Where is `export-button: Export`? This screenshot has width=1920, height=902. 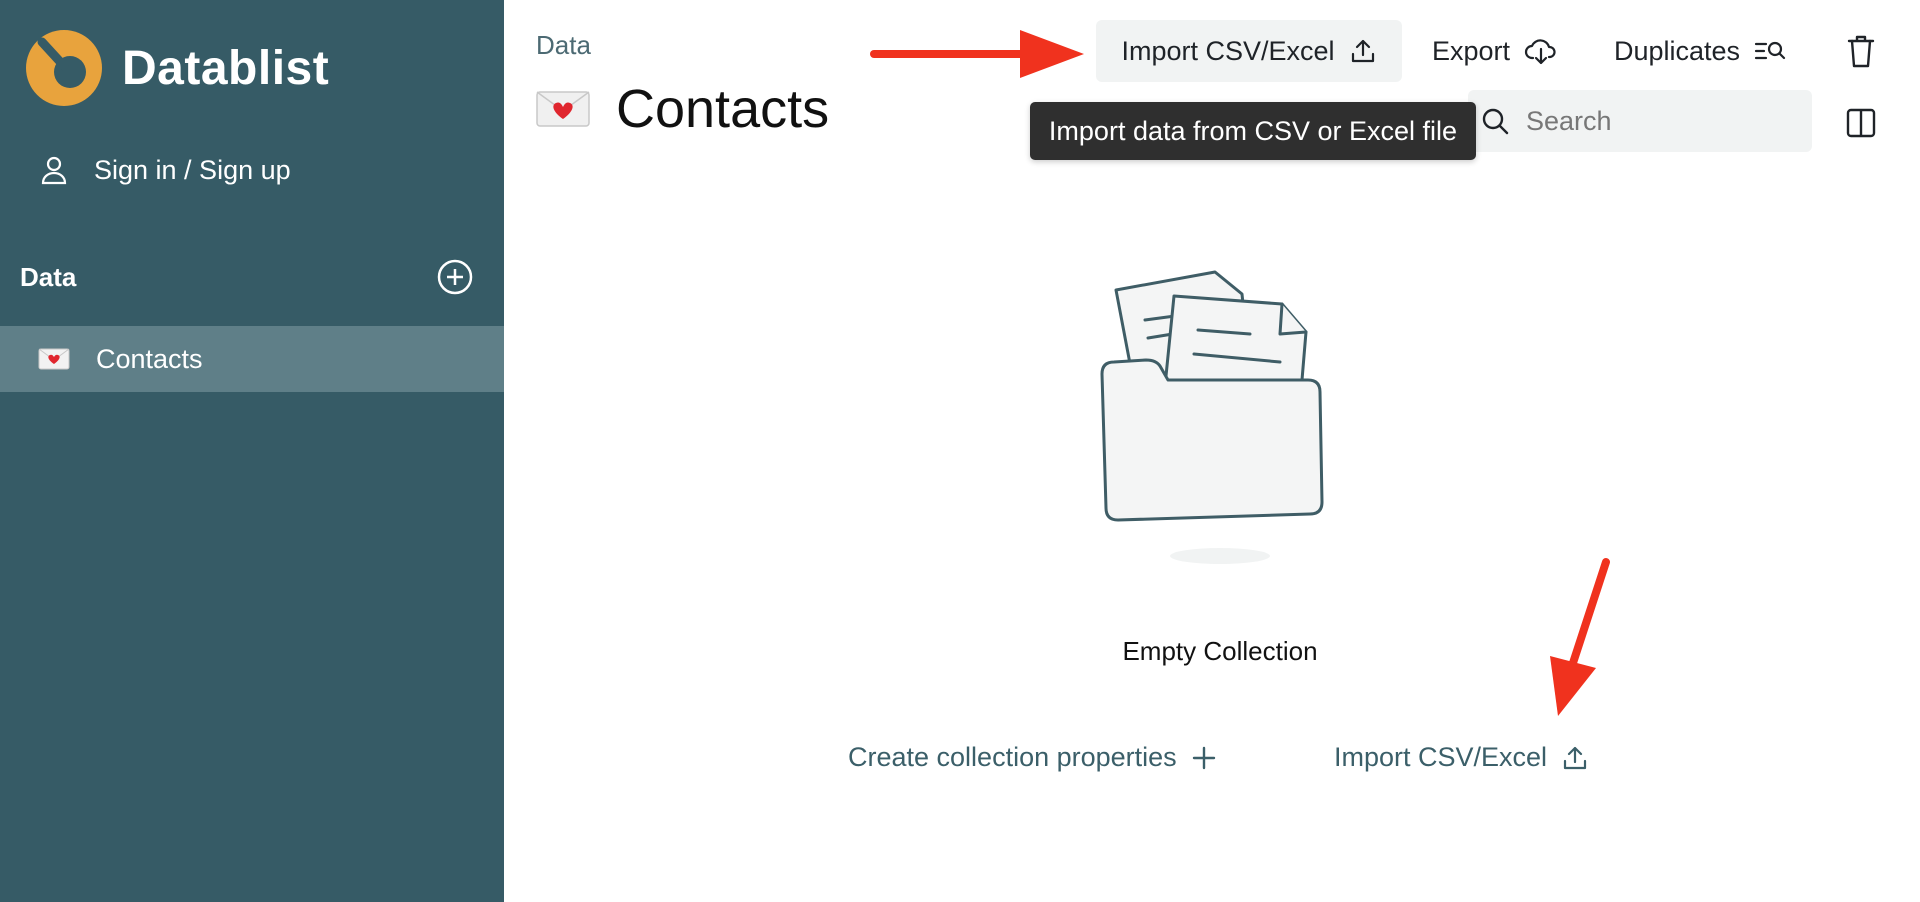
export-button: Export is located at coordinates (1495, 51).